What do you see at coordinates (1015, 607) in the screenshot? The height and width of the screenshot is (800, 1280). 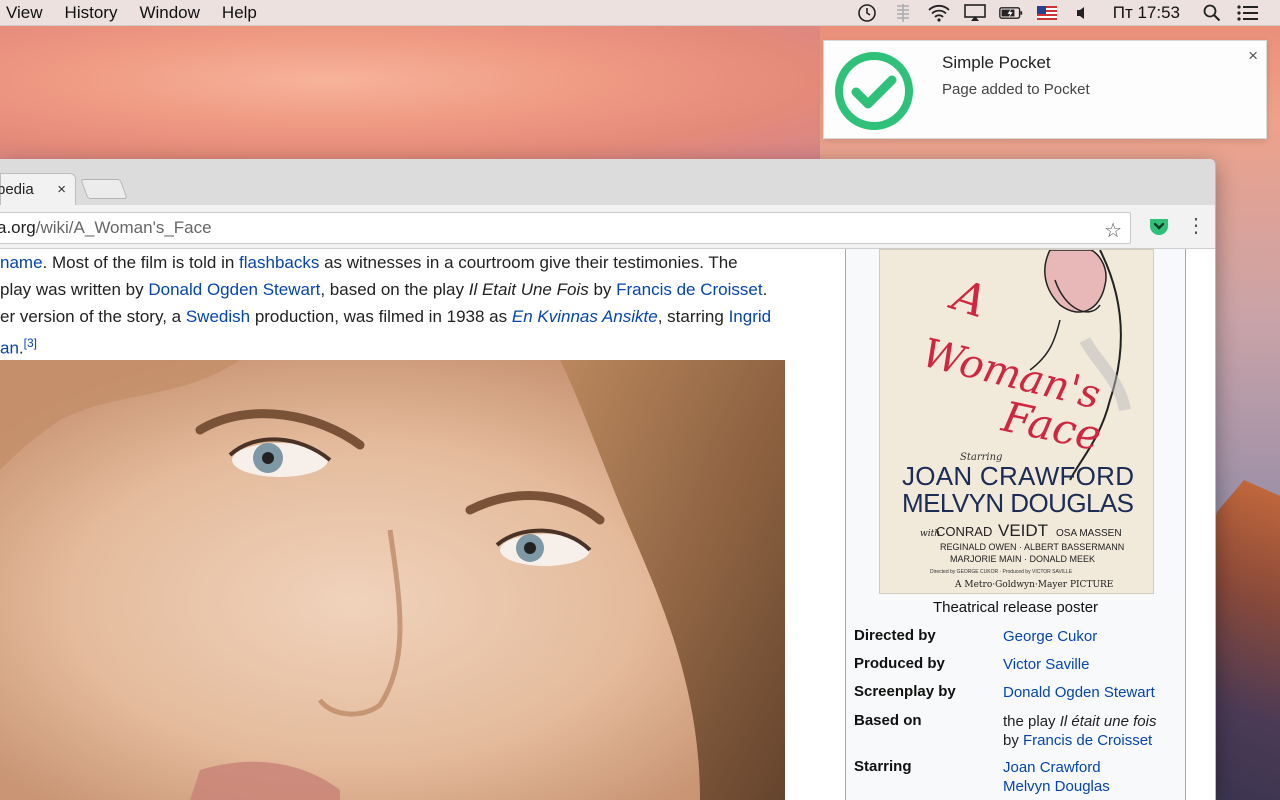 I see `poster-caption: Theatrical release poster` at bounding box center [1015, 607].